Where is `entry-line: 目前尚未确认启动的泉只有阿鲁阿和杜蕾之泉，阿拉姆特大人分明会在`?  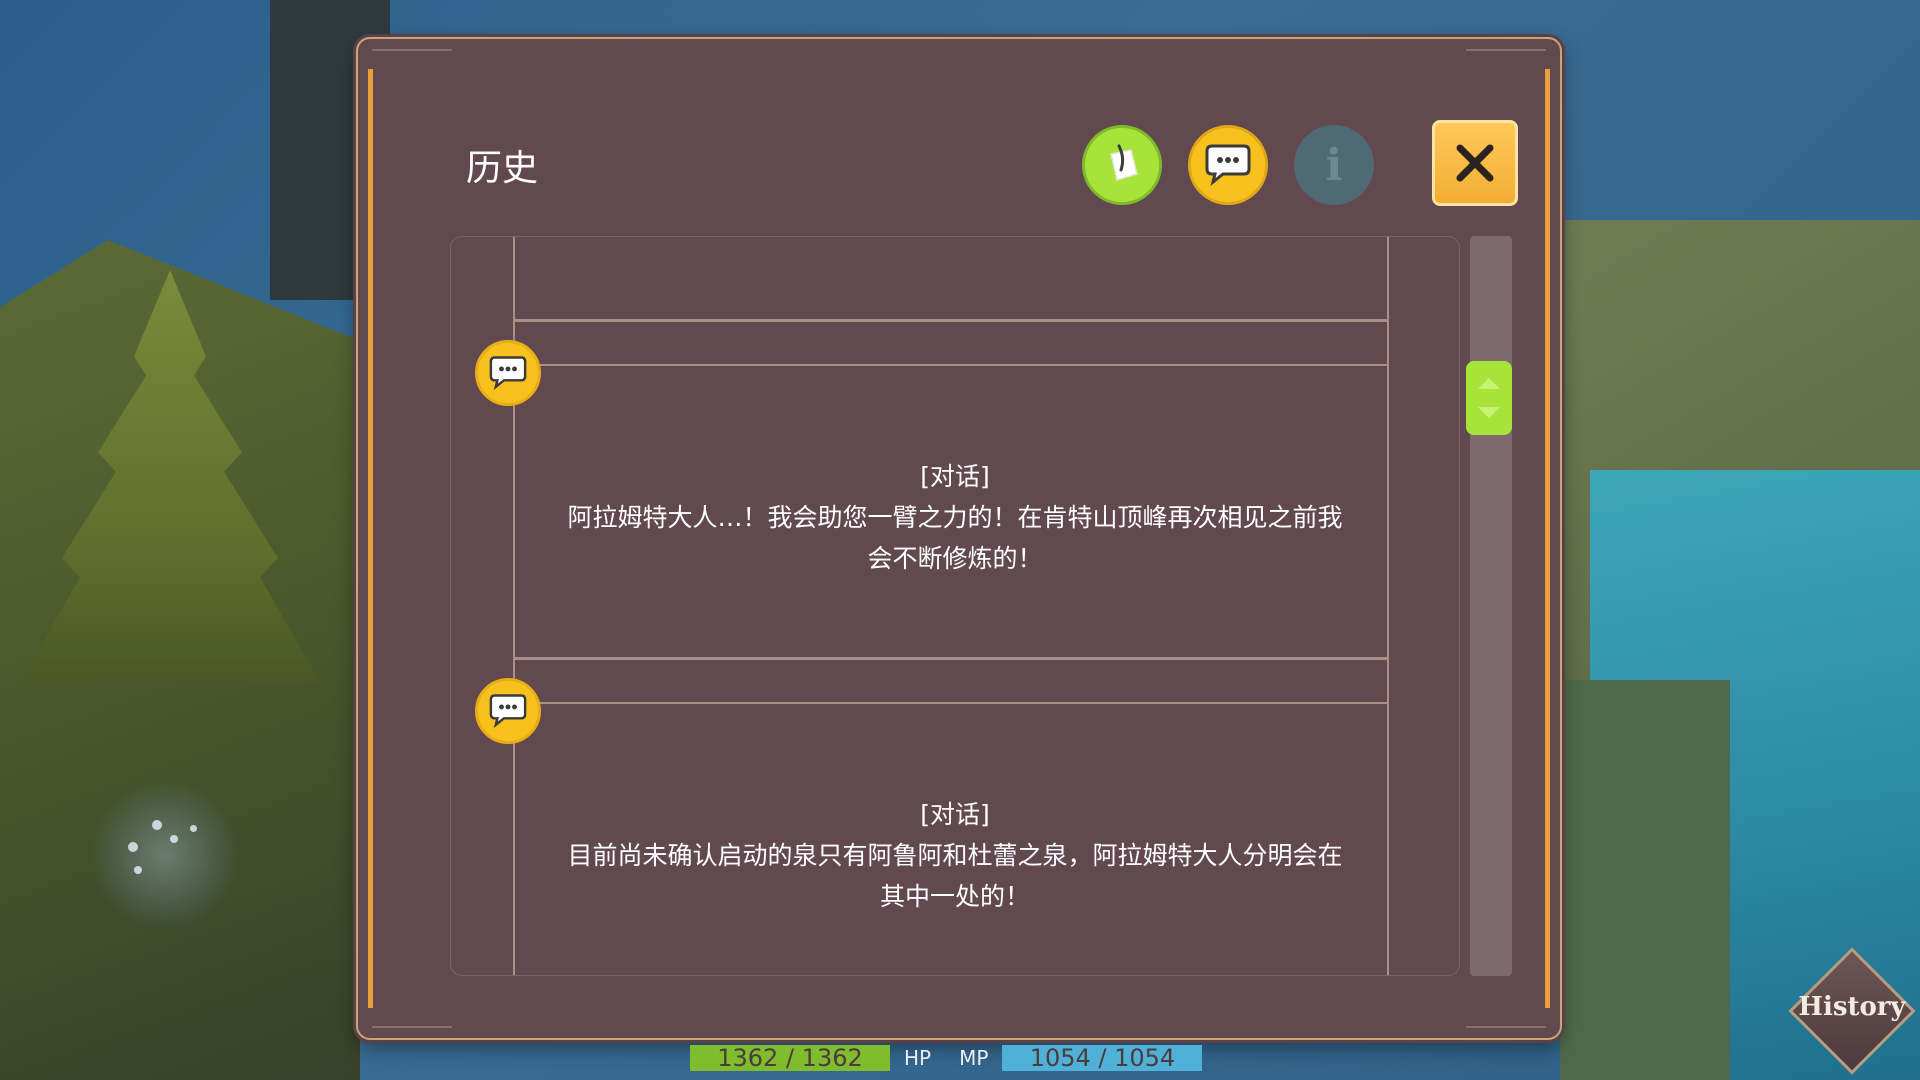
entry-line: 目前尚未确认启动的泉只有阿鲁阿和杜蕾之泉，阿拉姆特大人分明会在 is located at coordinates (955, 855).